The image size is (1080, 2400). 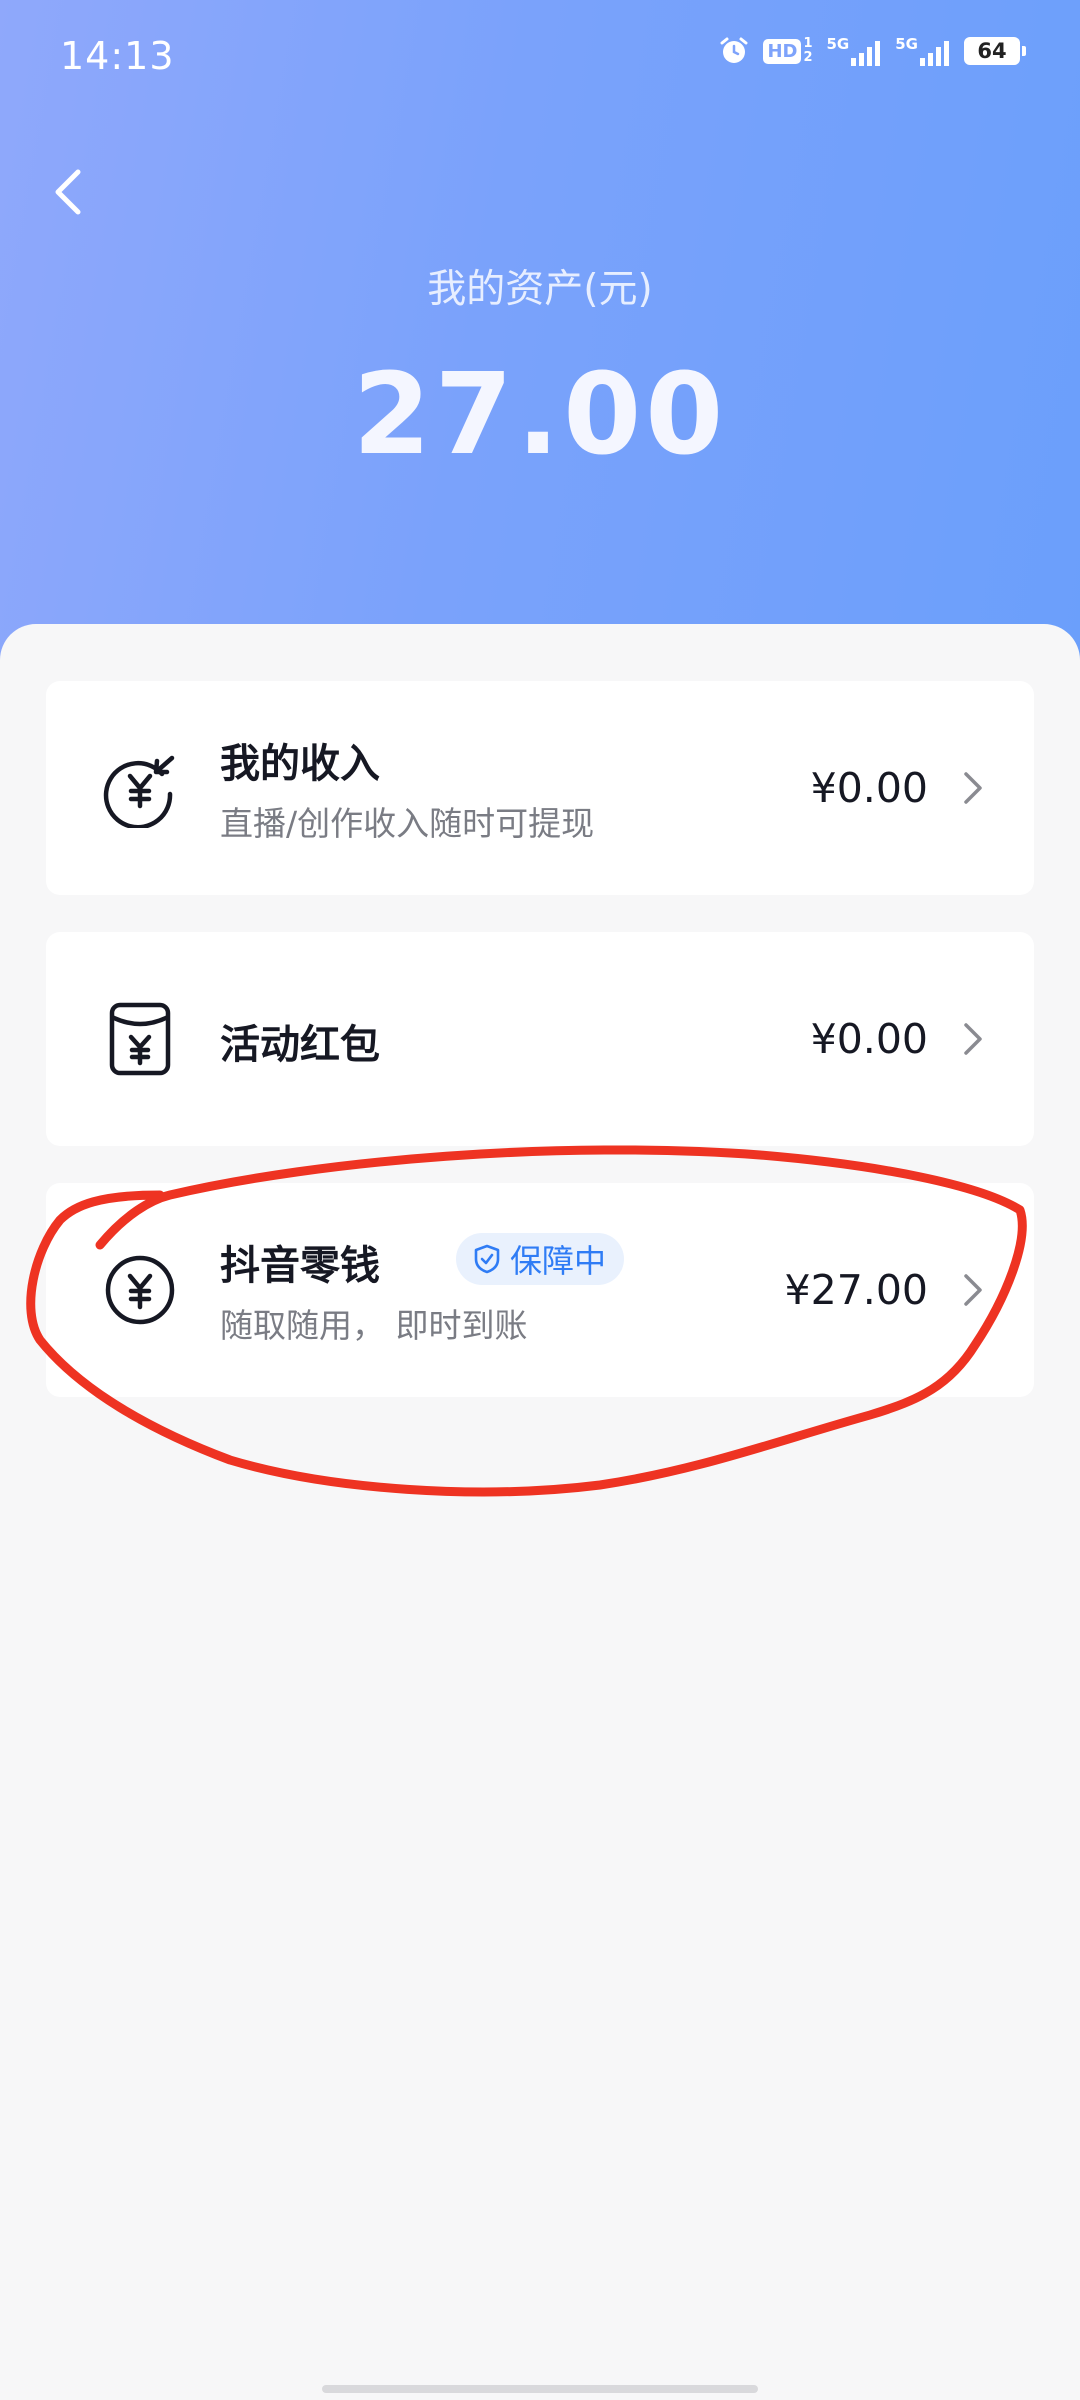 I want to click on hd-label: HD, so click(x=782, y=51).